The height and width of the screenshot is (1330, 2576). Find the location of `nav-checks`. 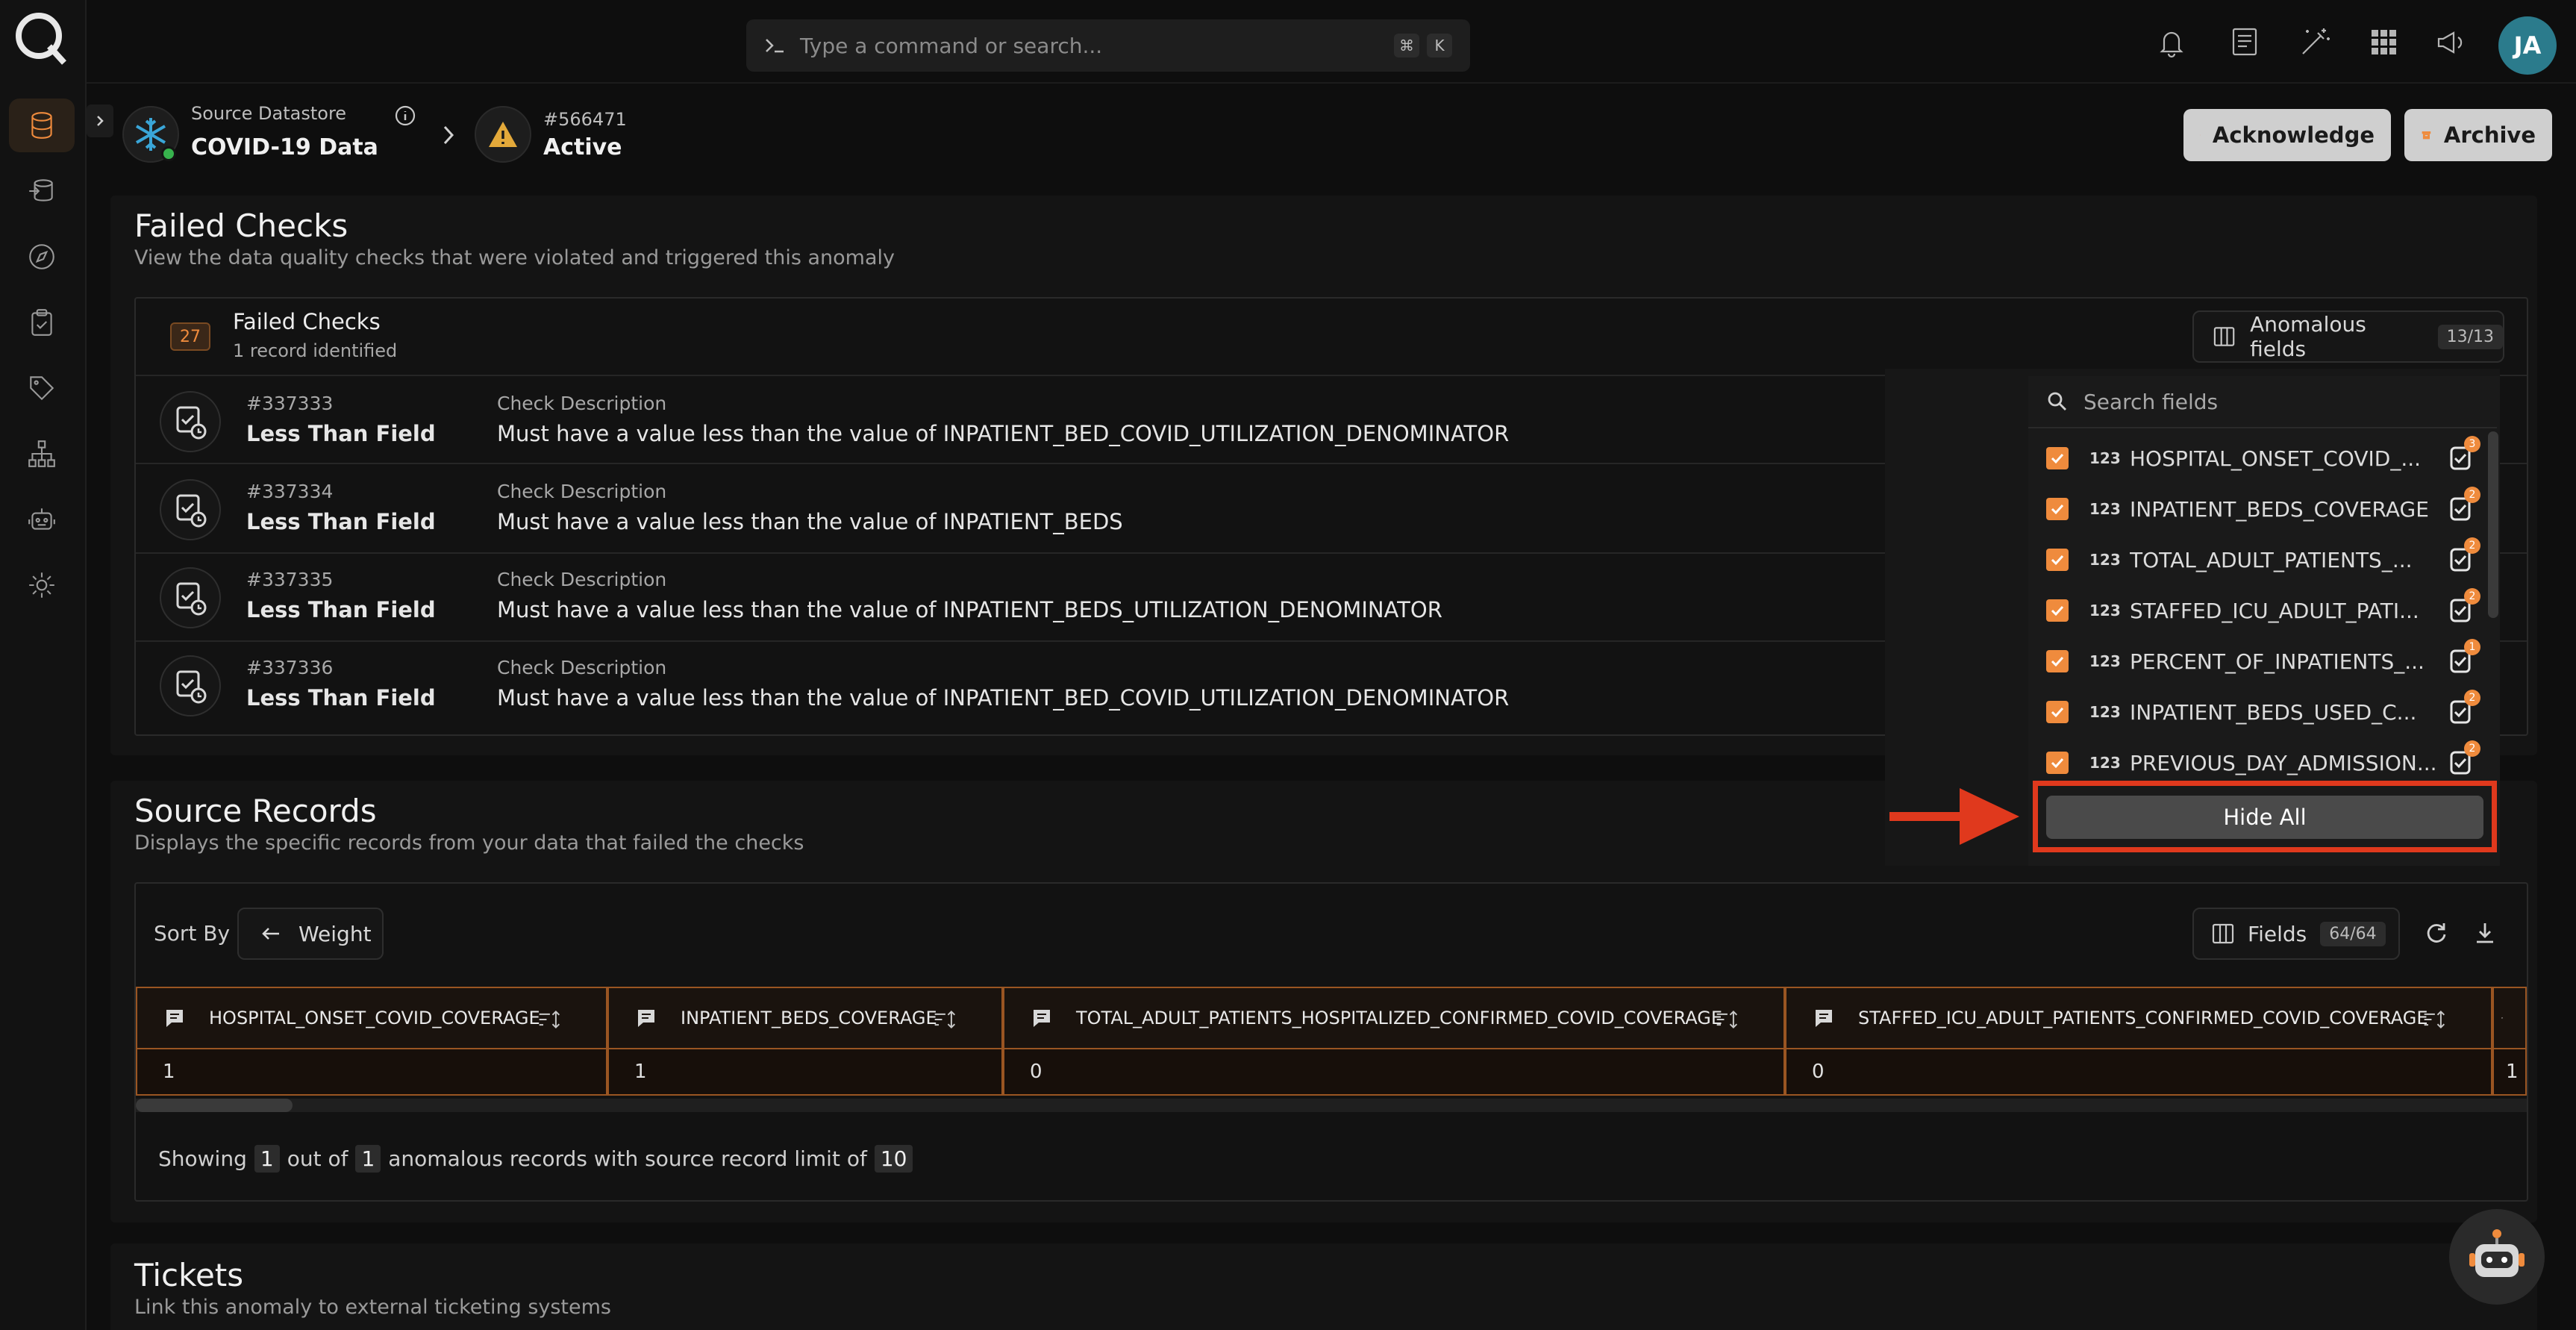

nav-checks is located at coordinates (42, 322).